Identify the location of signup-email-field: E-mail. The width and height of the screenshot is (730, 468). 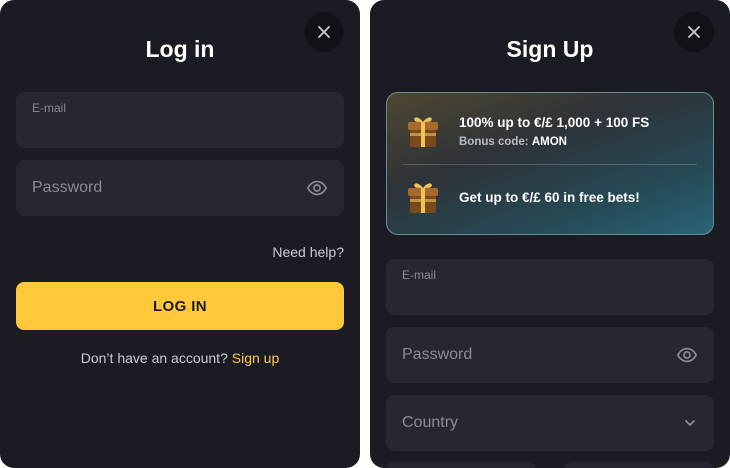
(550, 287).